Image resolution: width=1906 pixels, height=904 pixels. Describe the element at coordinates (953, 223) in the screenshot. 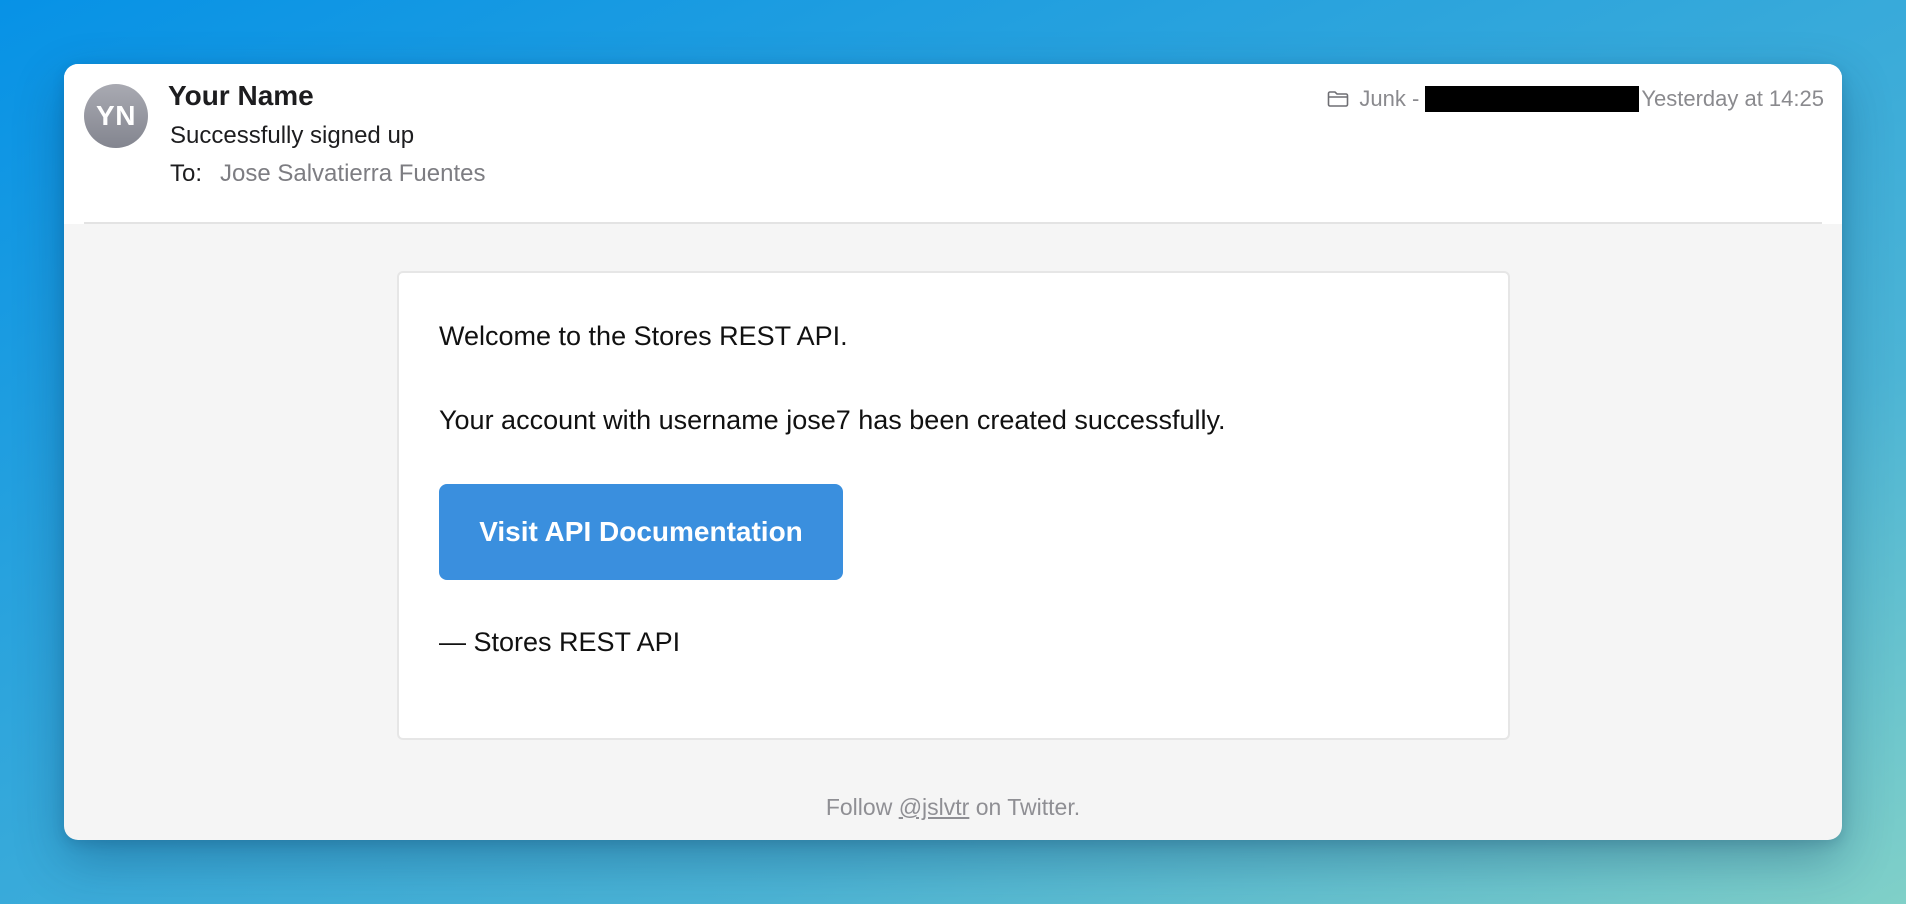

I see `header-divider` at that location.